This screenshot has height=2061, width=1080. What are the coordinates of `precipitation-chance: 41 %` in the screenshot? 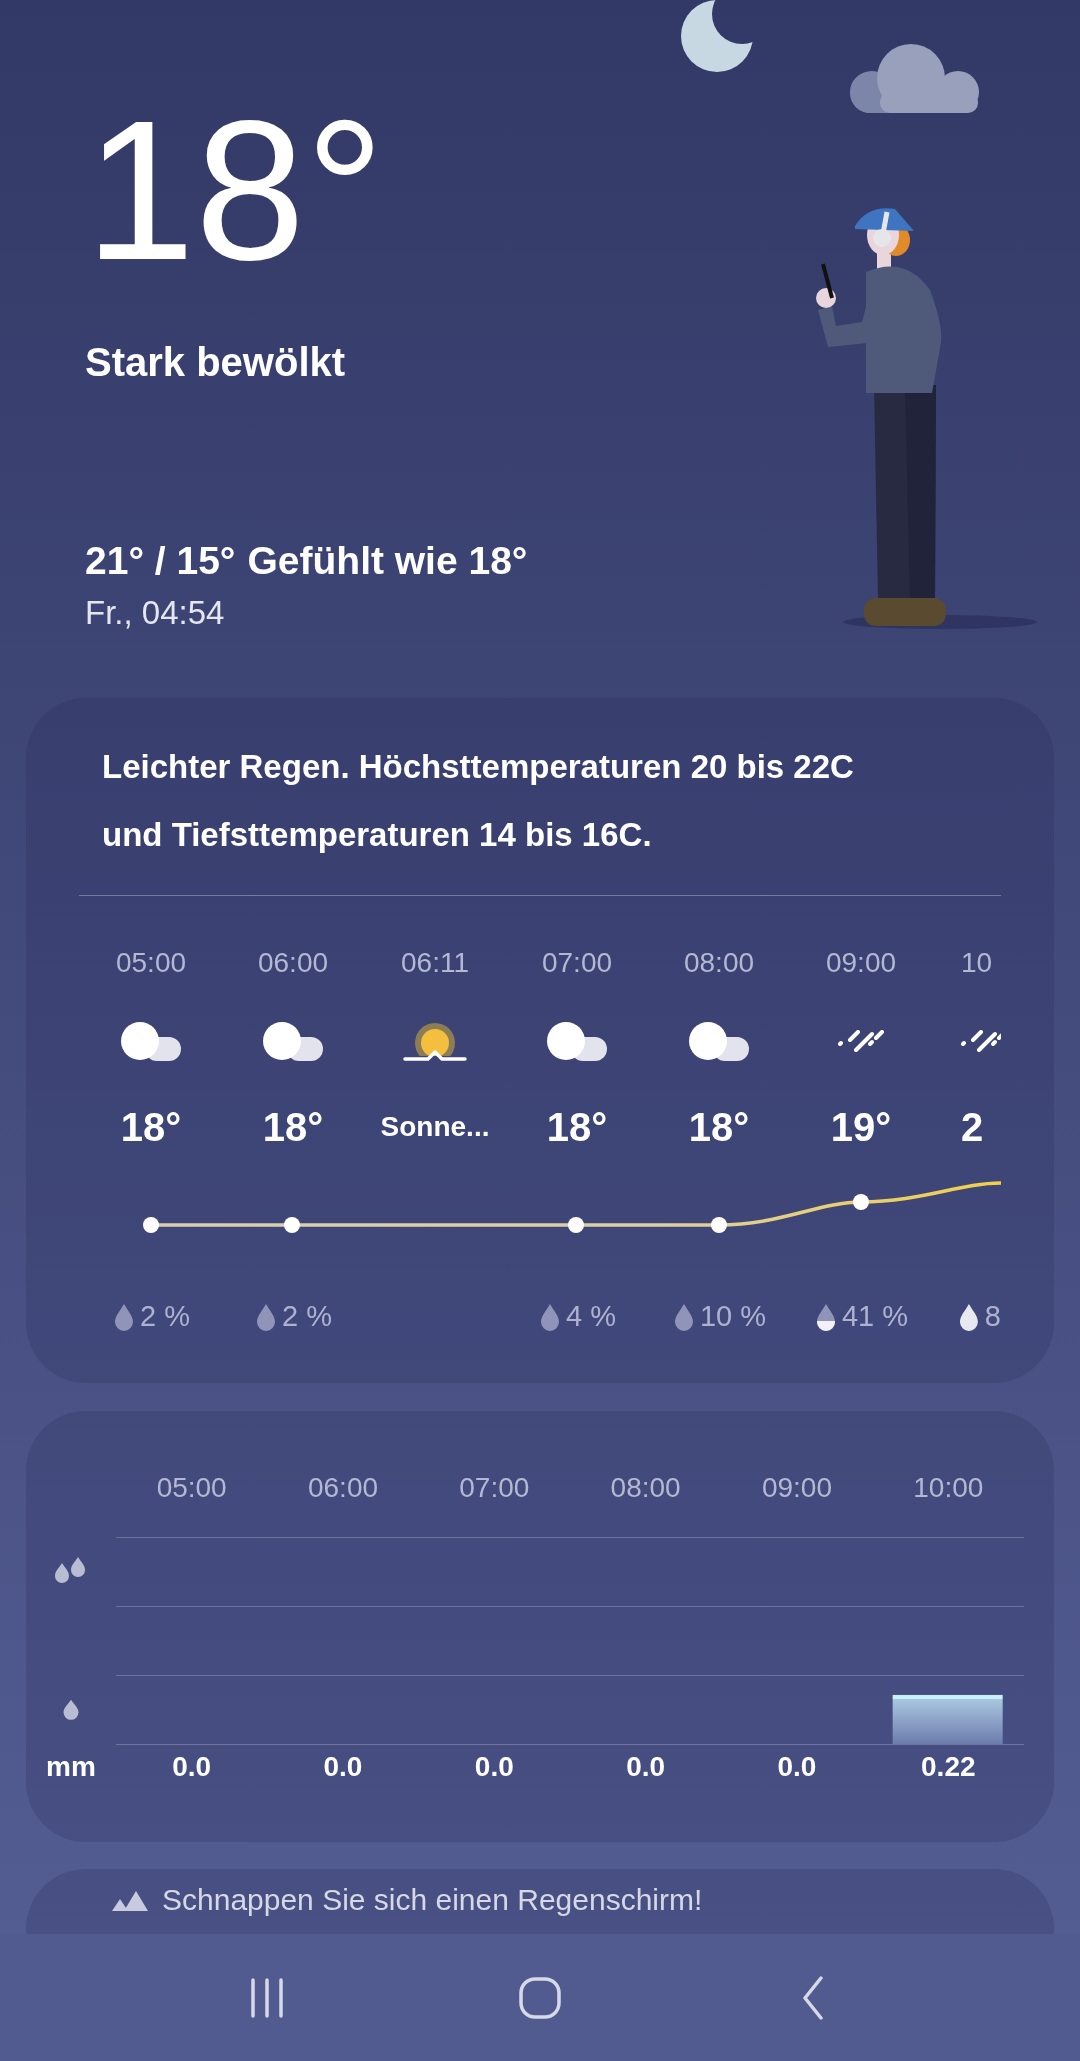 It's located at (875, 1317).